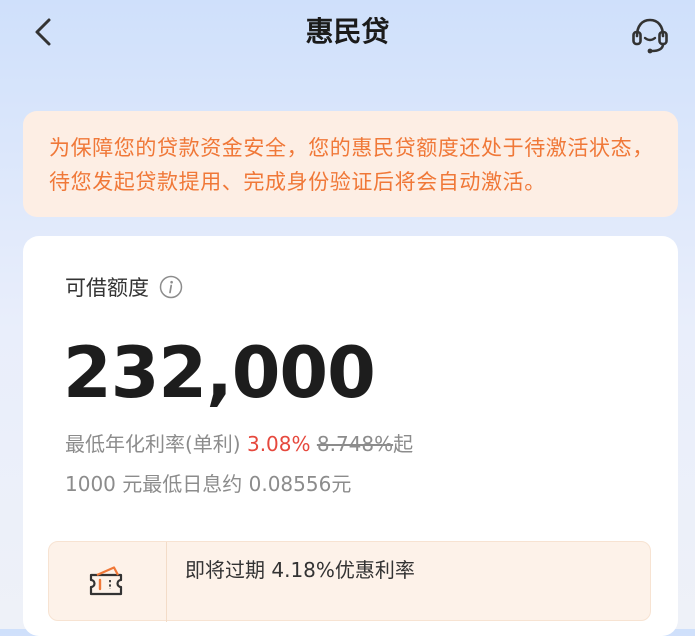  What do you see at coordinates (171, 287) in the screenshot?
I see `info-icon` at bounding box center [171, 287].